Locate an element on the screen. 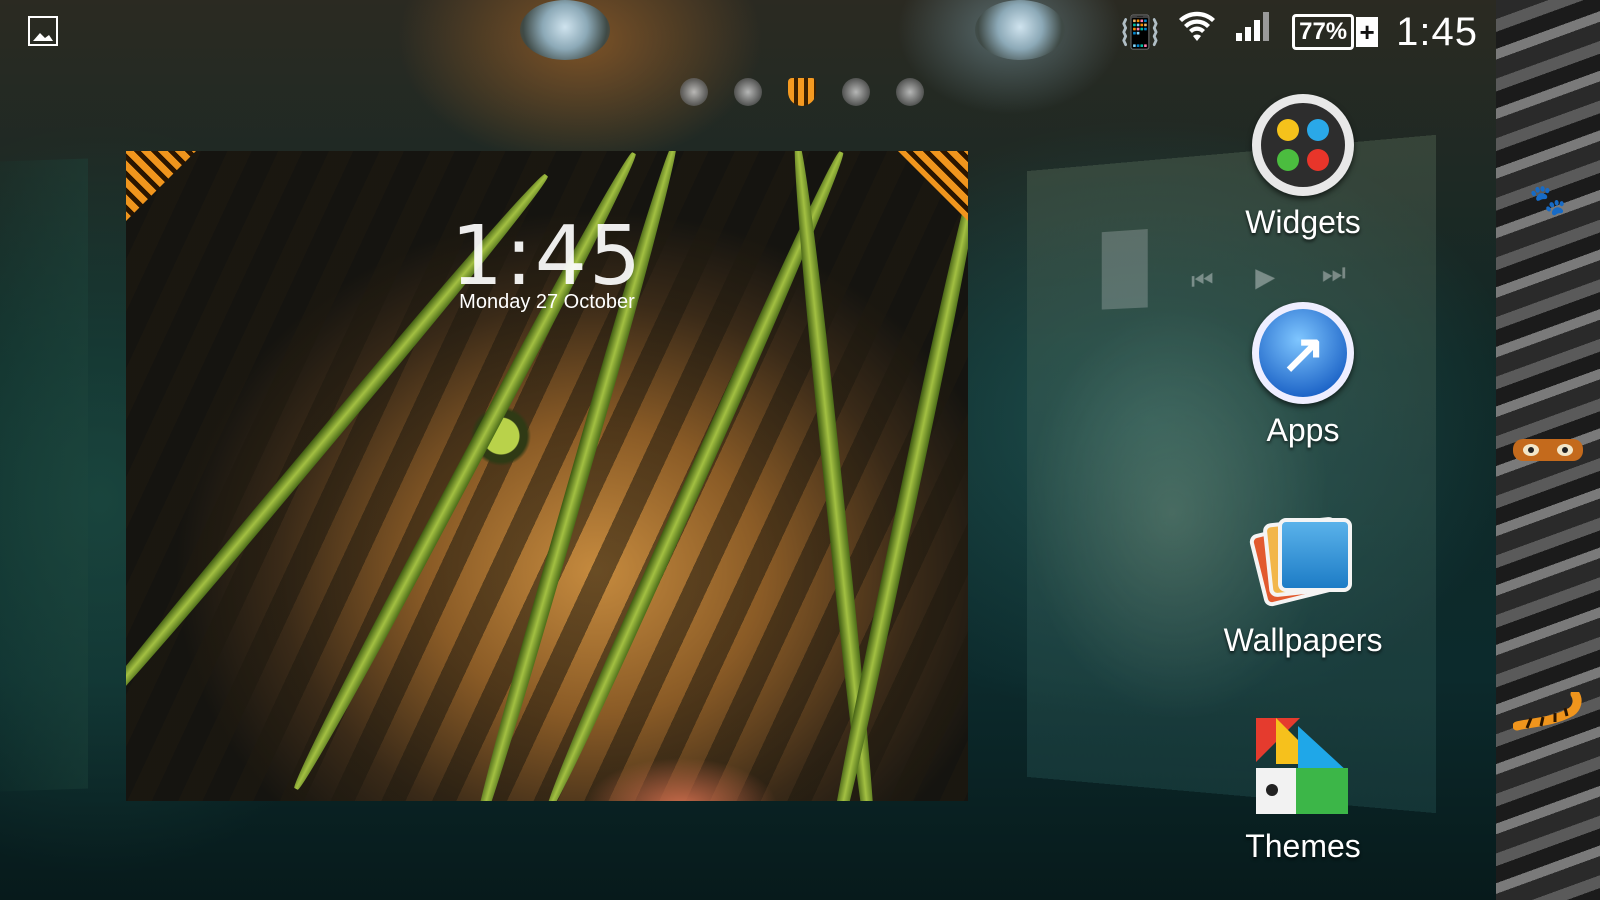  paw-icon: 🐾 is located at coordinates (1548, 200).